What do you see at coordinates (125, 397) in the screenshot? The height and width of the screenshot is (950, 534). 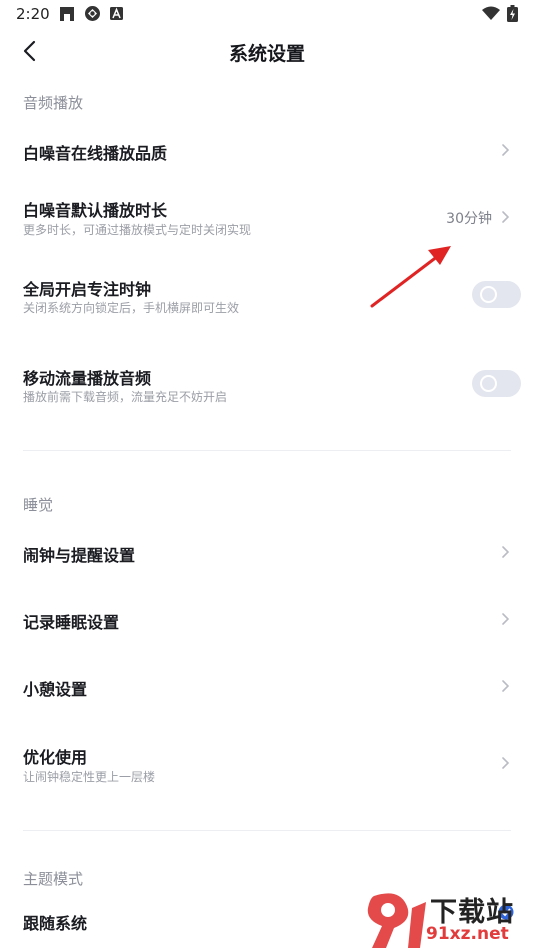 I see `setting-subtitle: 播放前需下载音频，流量充足不妨开启` at bounding box center [125, 397].